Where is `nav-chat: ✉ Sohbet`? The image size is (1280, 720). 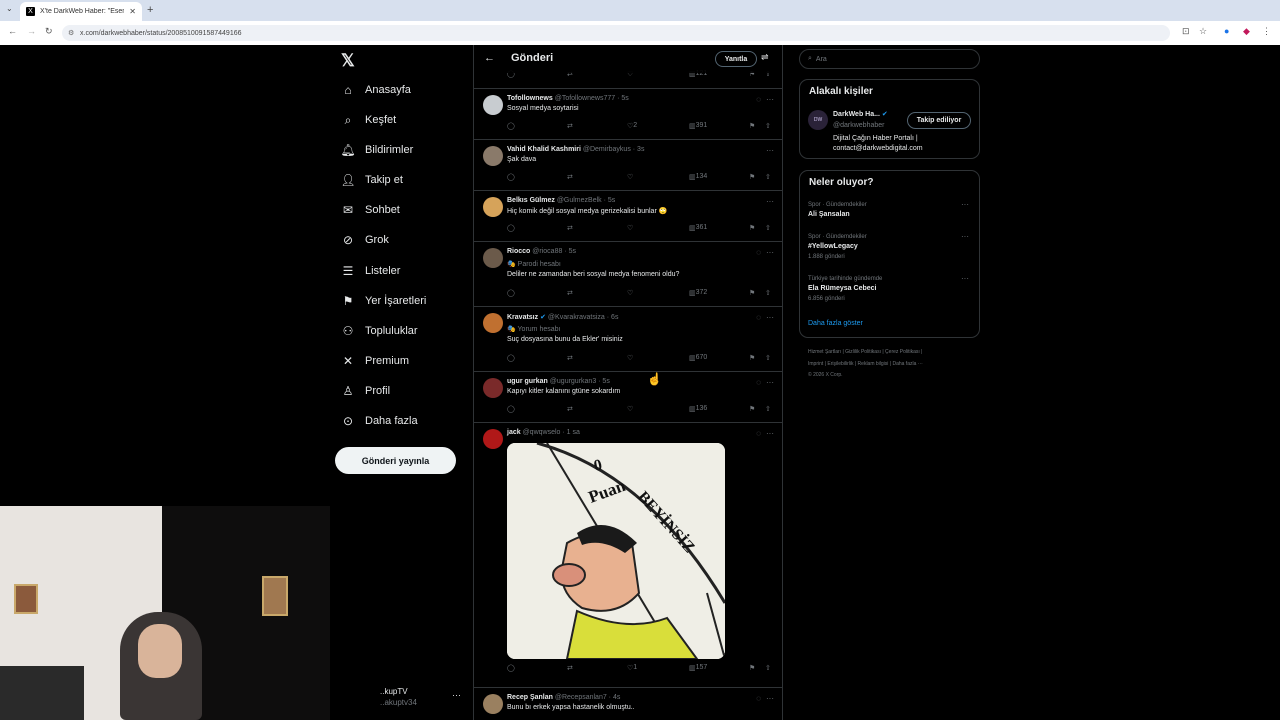 nav-chat: ✉ Sohbet is located at coordinates (370, 210).